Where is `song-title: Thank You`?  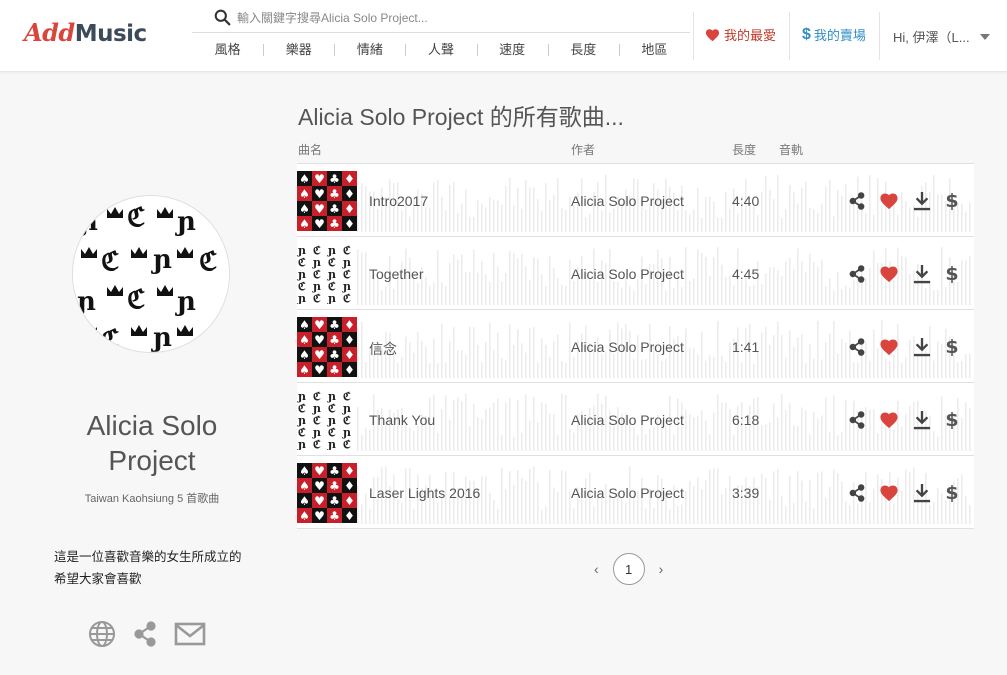
song-title: Thank You is located at coordinates (402, 420).